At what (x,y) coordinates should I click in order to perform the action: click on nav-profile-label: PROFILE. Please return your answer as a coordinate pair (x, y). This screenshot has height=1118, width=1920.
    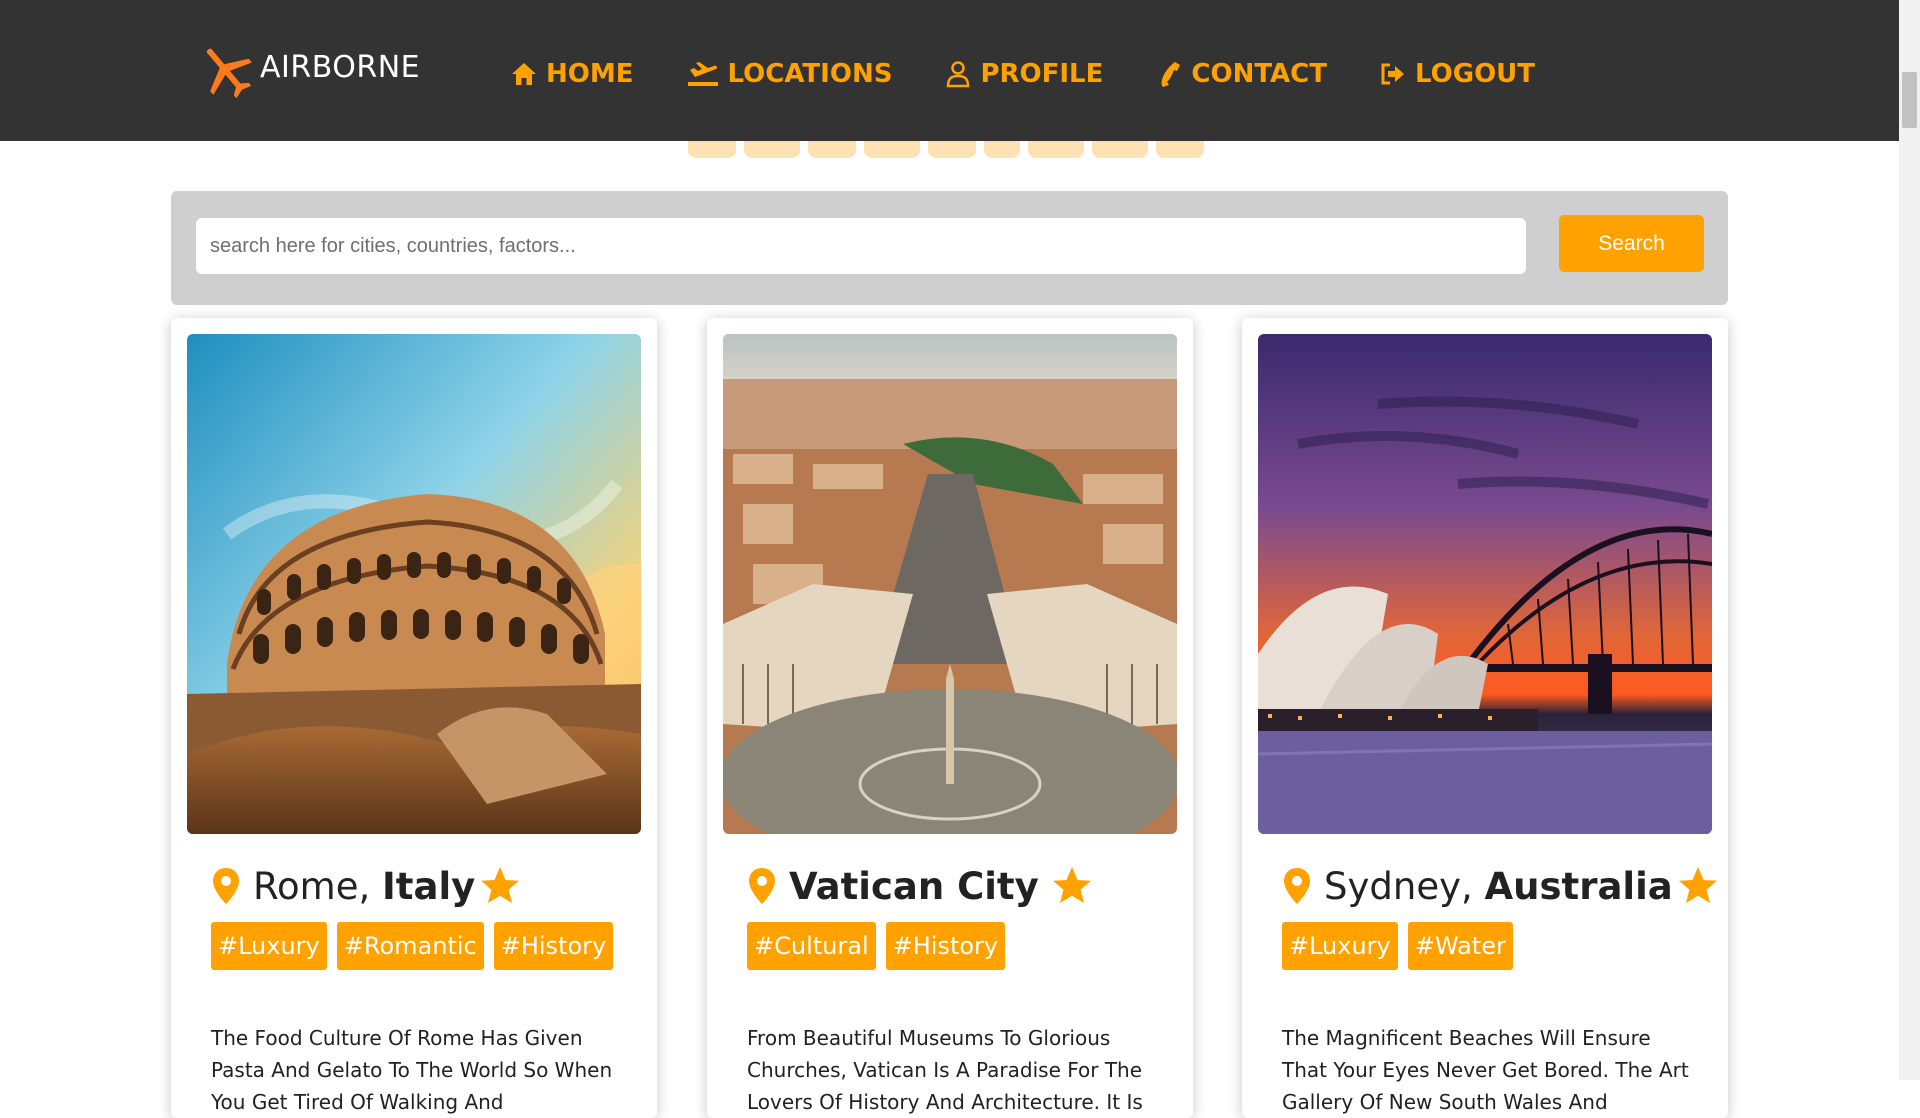
    Looking at the image, I should click on (1042, 74).